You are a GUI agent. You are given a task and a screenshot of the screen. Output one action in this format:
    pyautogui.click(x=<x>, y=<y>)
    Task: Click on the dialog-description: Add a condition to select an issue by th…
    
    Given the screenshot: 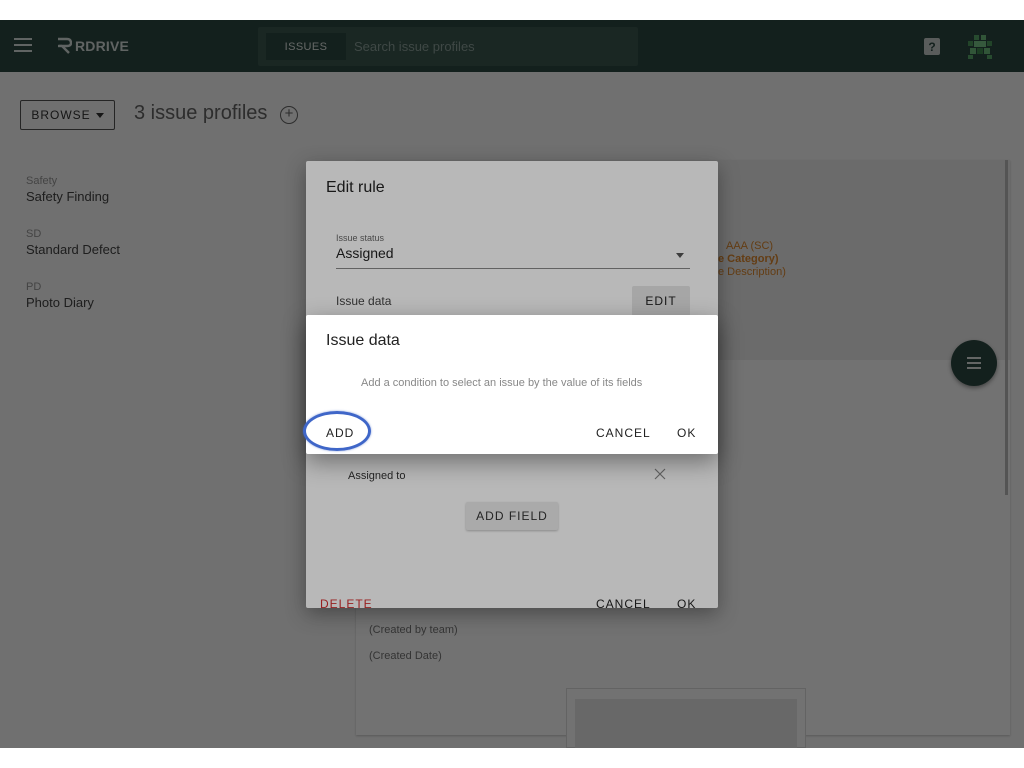 What is the action you would take?
    pyautogui.click(x=502, y=383)
    